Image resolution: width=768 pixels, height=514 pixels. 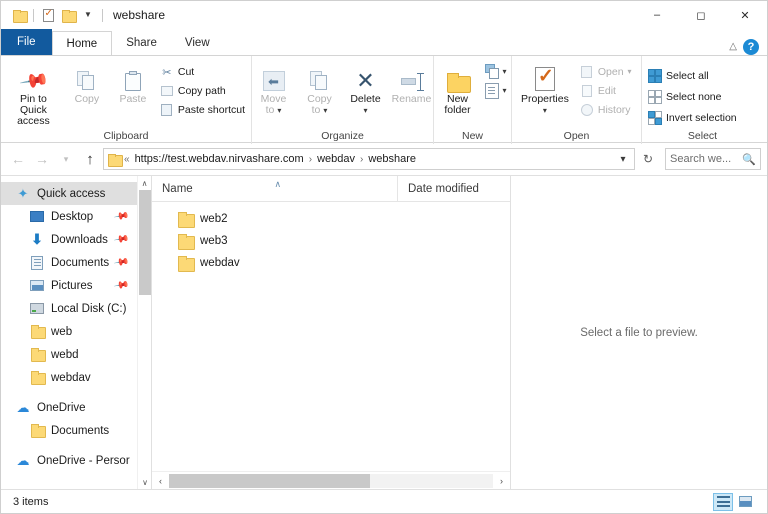 I want to click on new-item-button: ▾, so click(x=496, y=72).